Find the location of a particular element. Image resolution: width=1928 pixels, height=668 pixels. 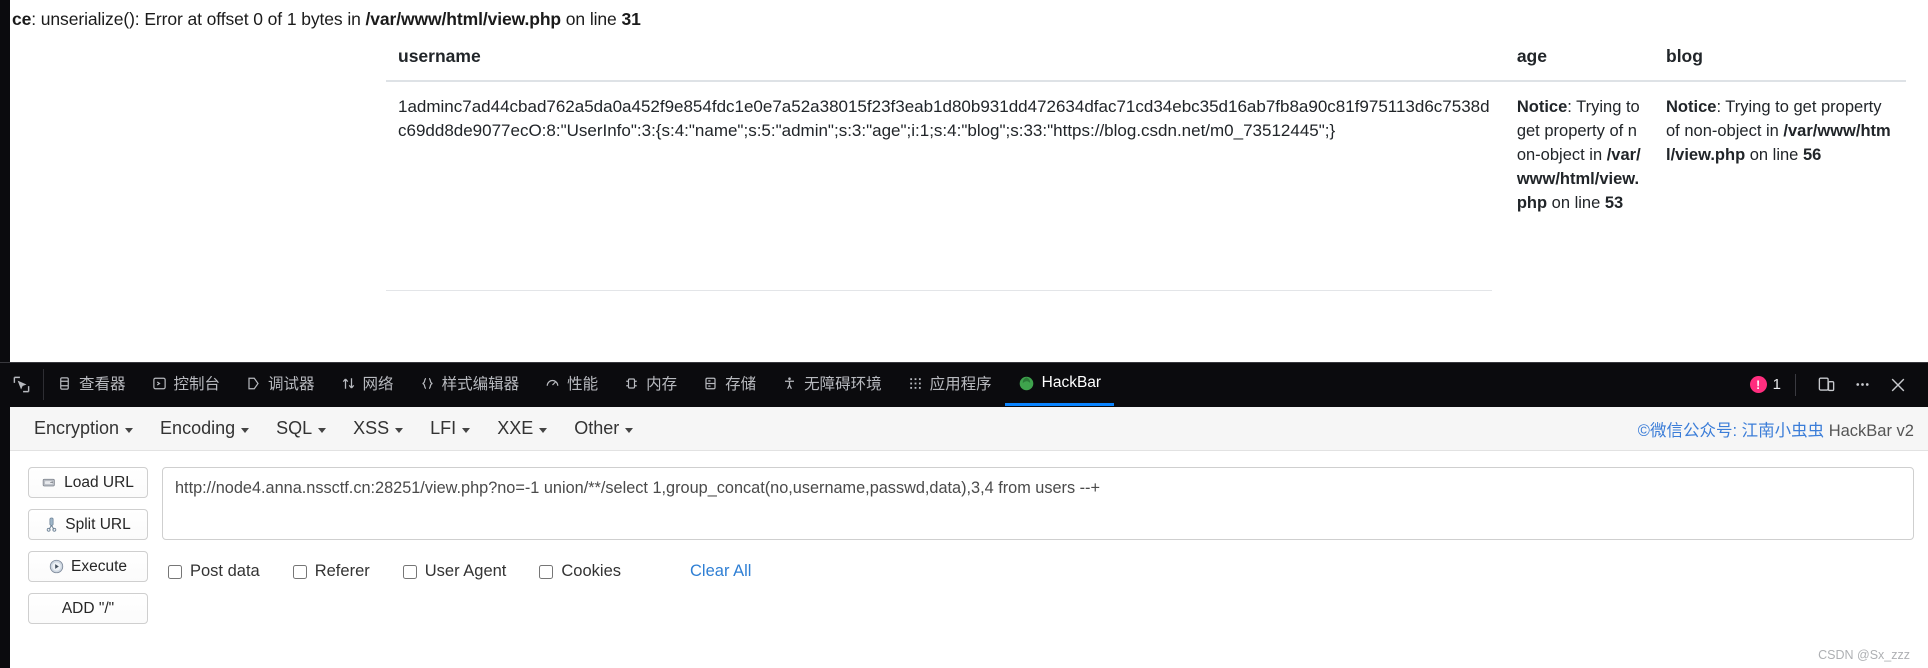

tab-network: 网络 is located at coordinates (367, 384).